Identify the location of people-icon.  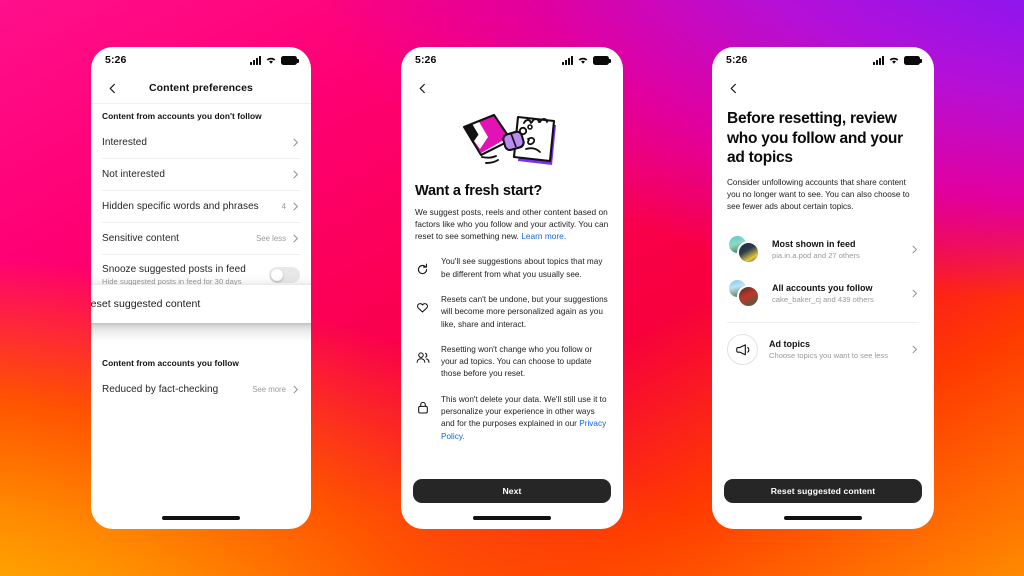
(422, 354).